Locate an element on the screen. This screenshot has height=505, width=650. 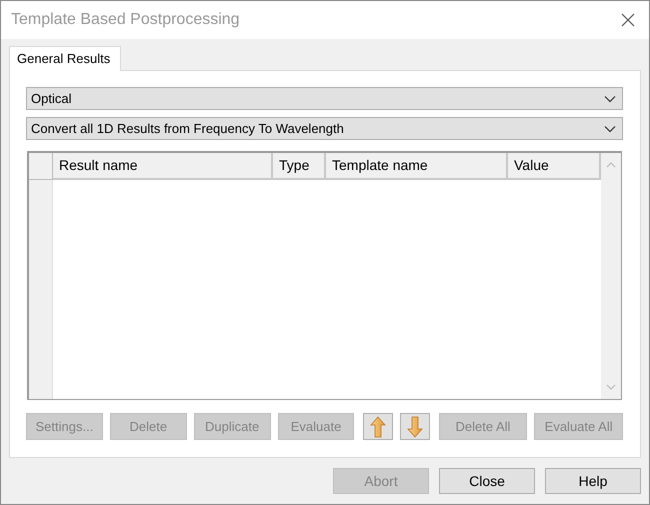
close-icon is located at coordinates (628, 20).